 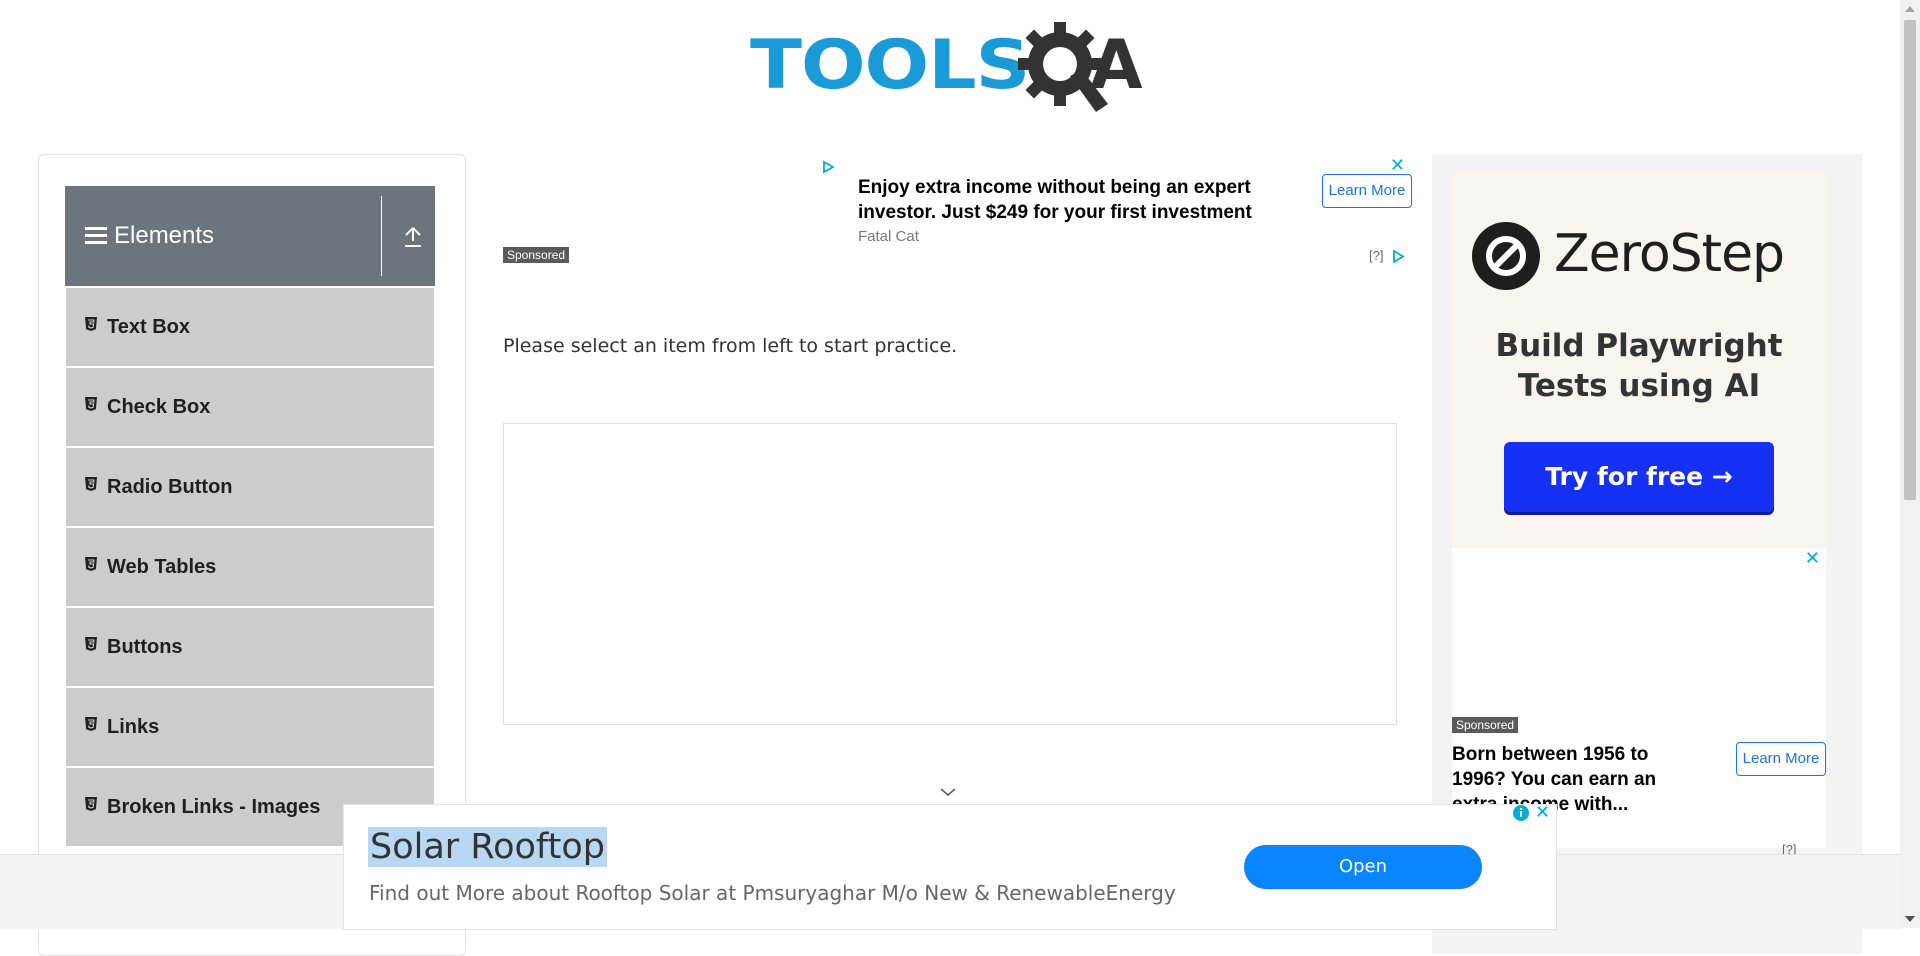 What do you see at coordinates (1363, 867) in the screenshot?
I see `ad-open-button: Open` at bounding box center [1363, 867].